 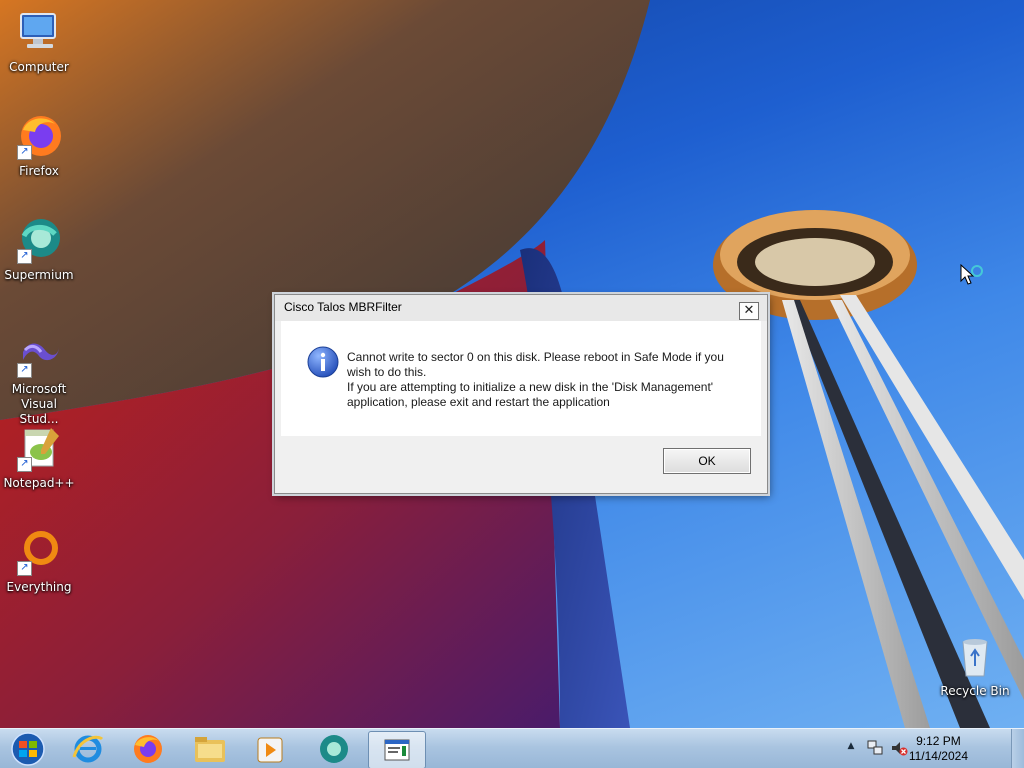 I want to click on internet-explorer-icon, so click(x=88, y=749).